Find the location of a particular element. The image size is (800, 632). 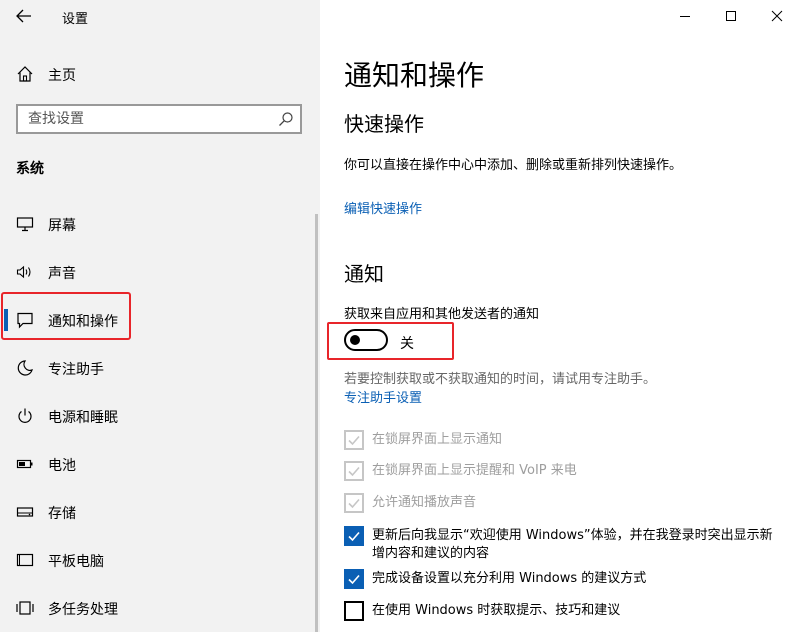

arrow-left-icon is located at coordinates (23, 16).